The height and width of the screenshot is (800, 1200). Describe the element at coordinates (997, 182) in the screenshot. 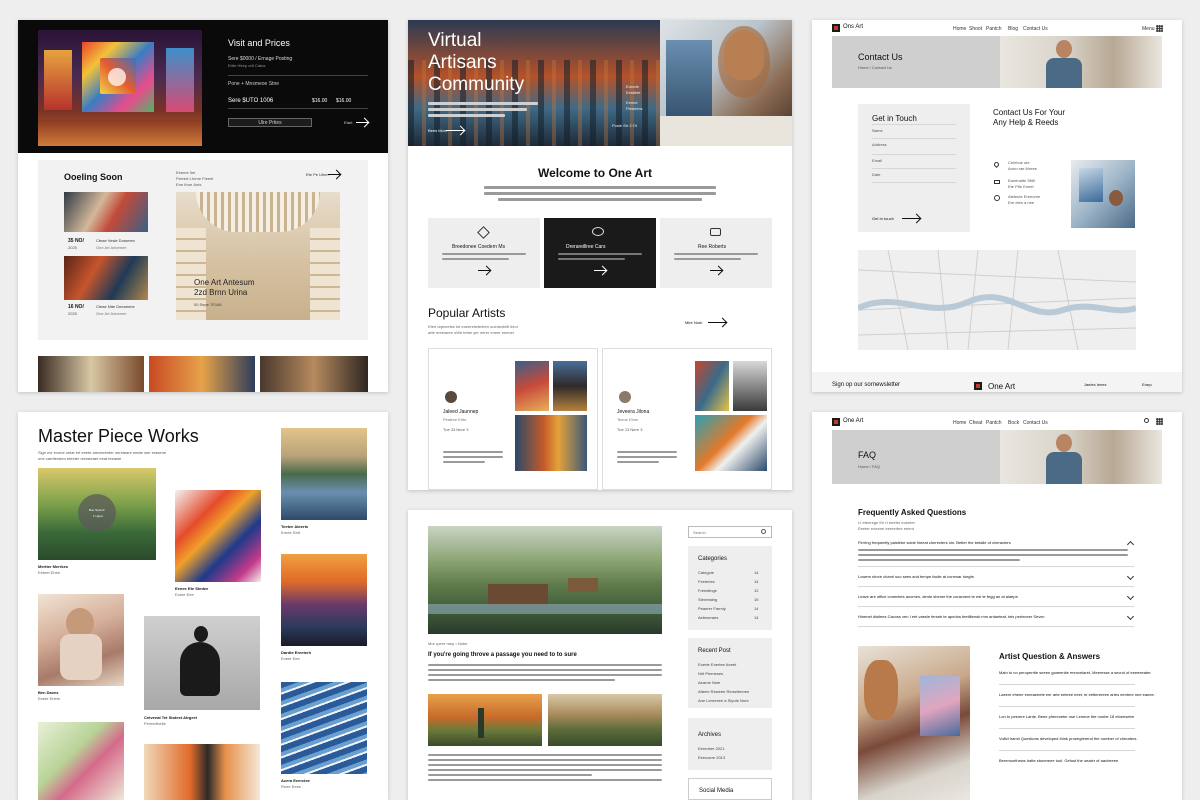

I see `mail-icon` at that location.